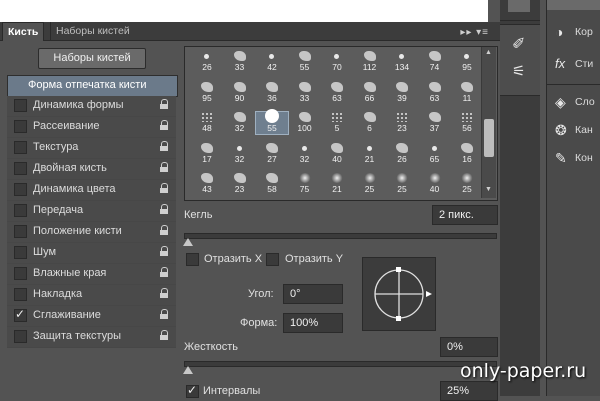 This screenshot has height=401, width=600. Describe the element at coordinates (402, 92) in the screenshot. I see `brush-tip-cell: 39` at that location.